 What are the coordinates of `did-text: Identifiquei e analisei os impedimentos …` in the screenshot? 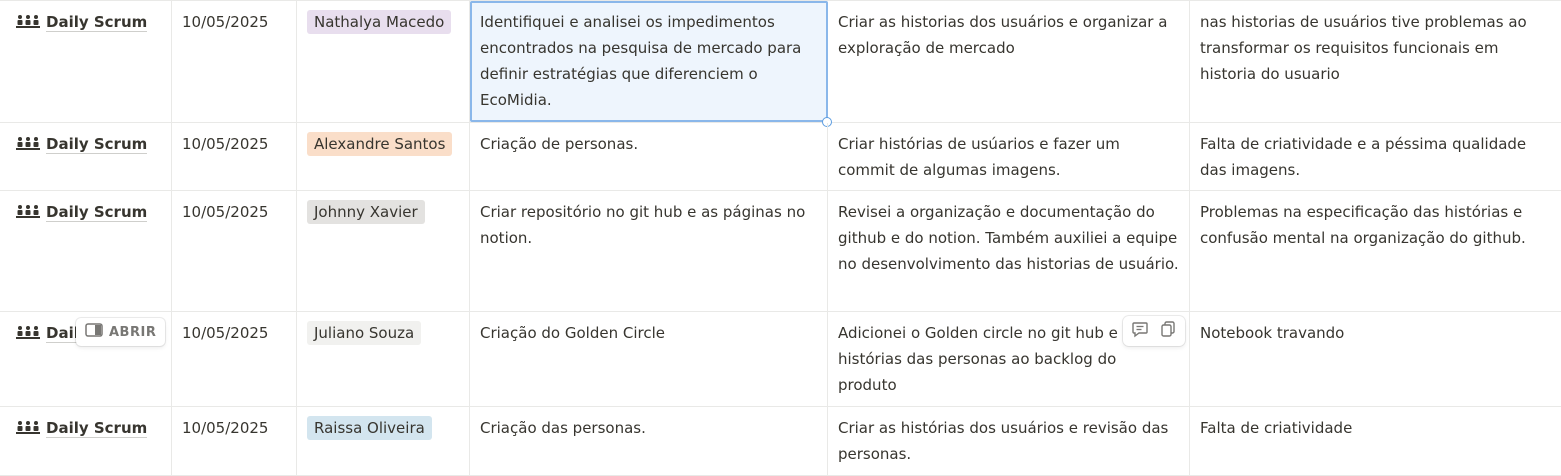 It's located at (641, 61).